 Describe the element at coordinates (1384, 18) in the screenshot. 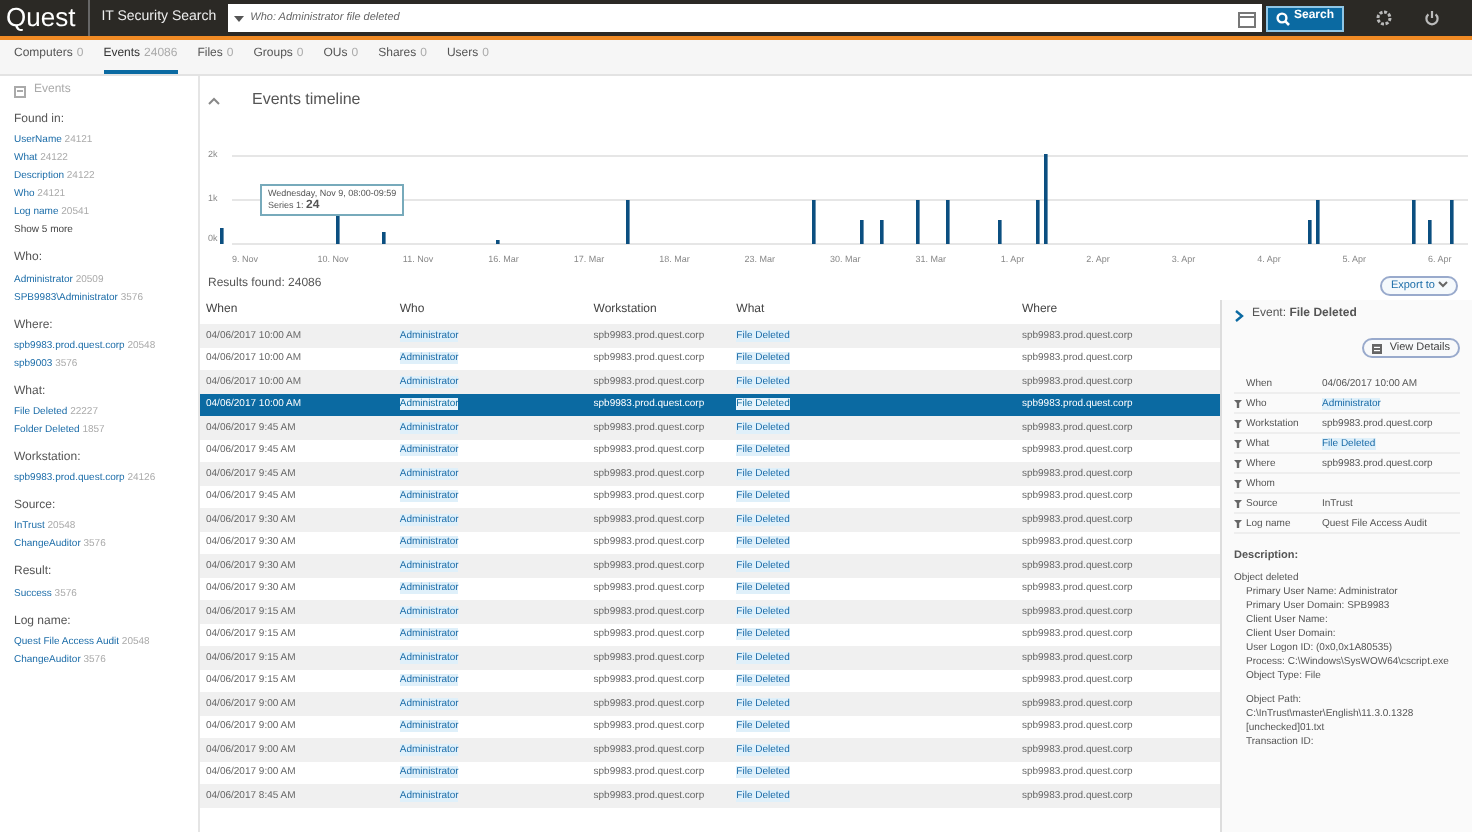

I see `settings-icon` at that location.